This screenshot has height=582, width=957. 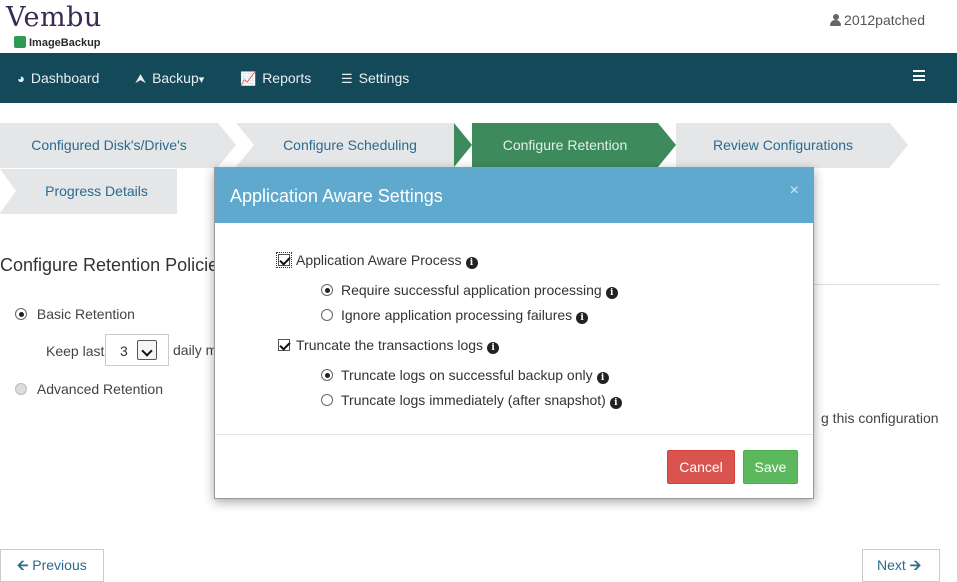 I want to click on modal-header: Application Aware Settings ×, so click(x=514, y=195).